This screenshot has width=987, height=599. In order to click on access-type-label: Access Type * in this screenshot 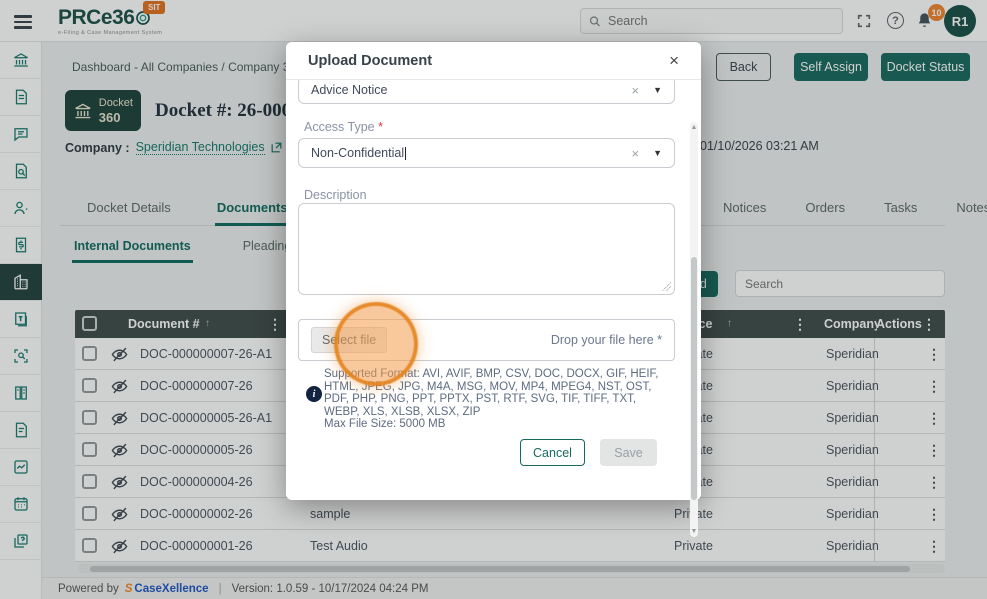, I will do `click(343, 127)`.